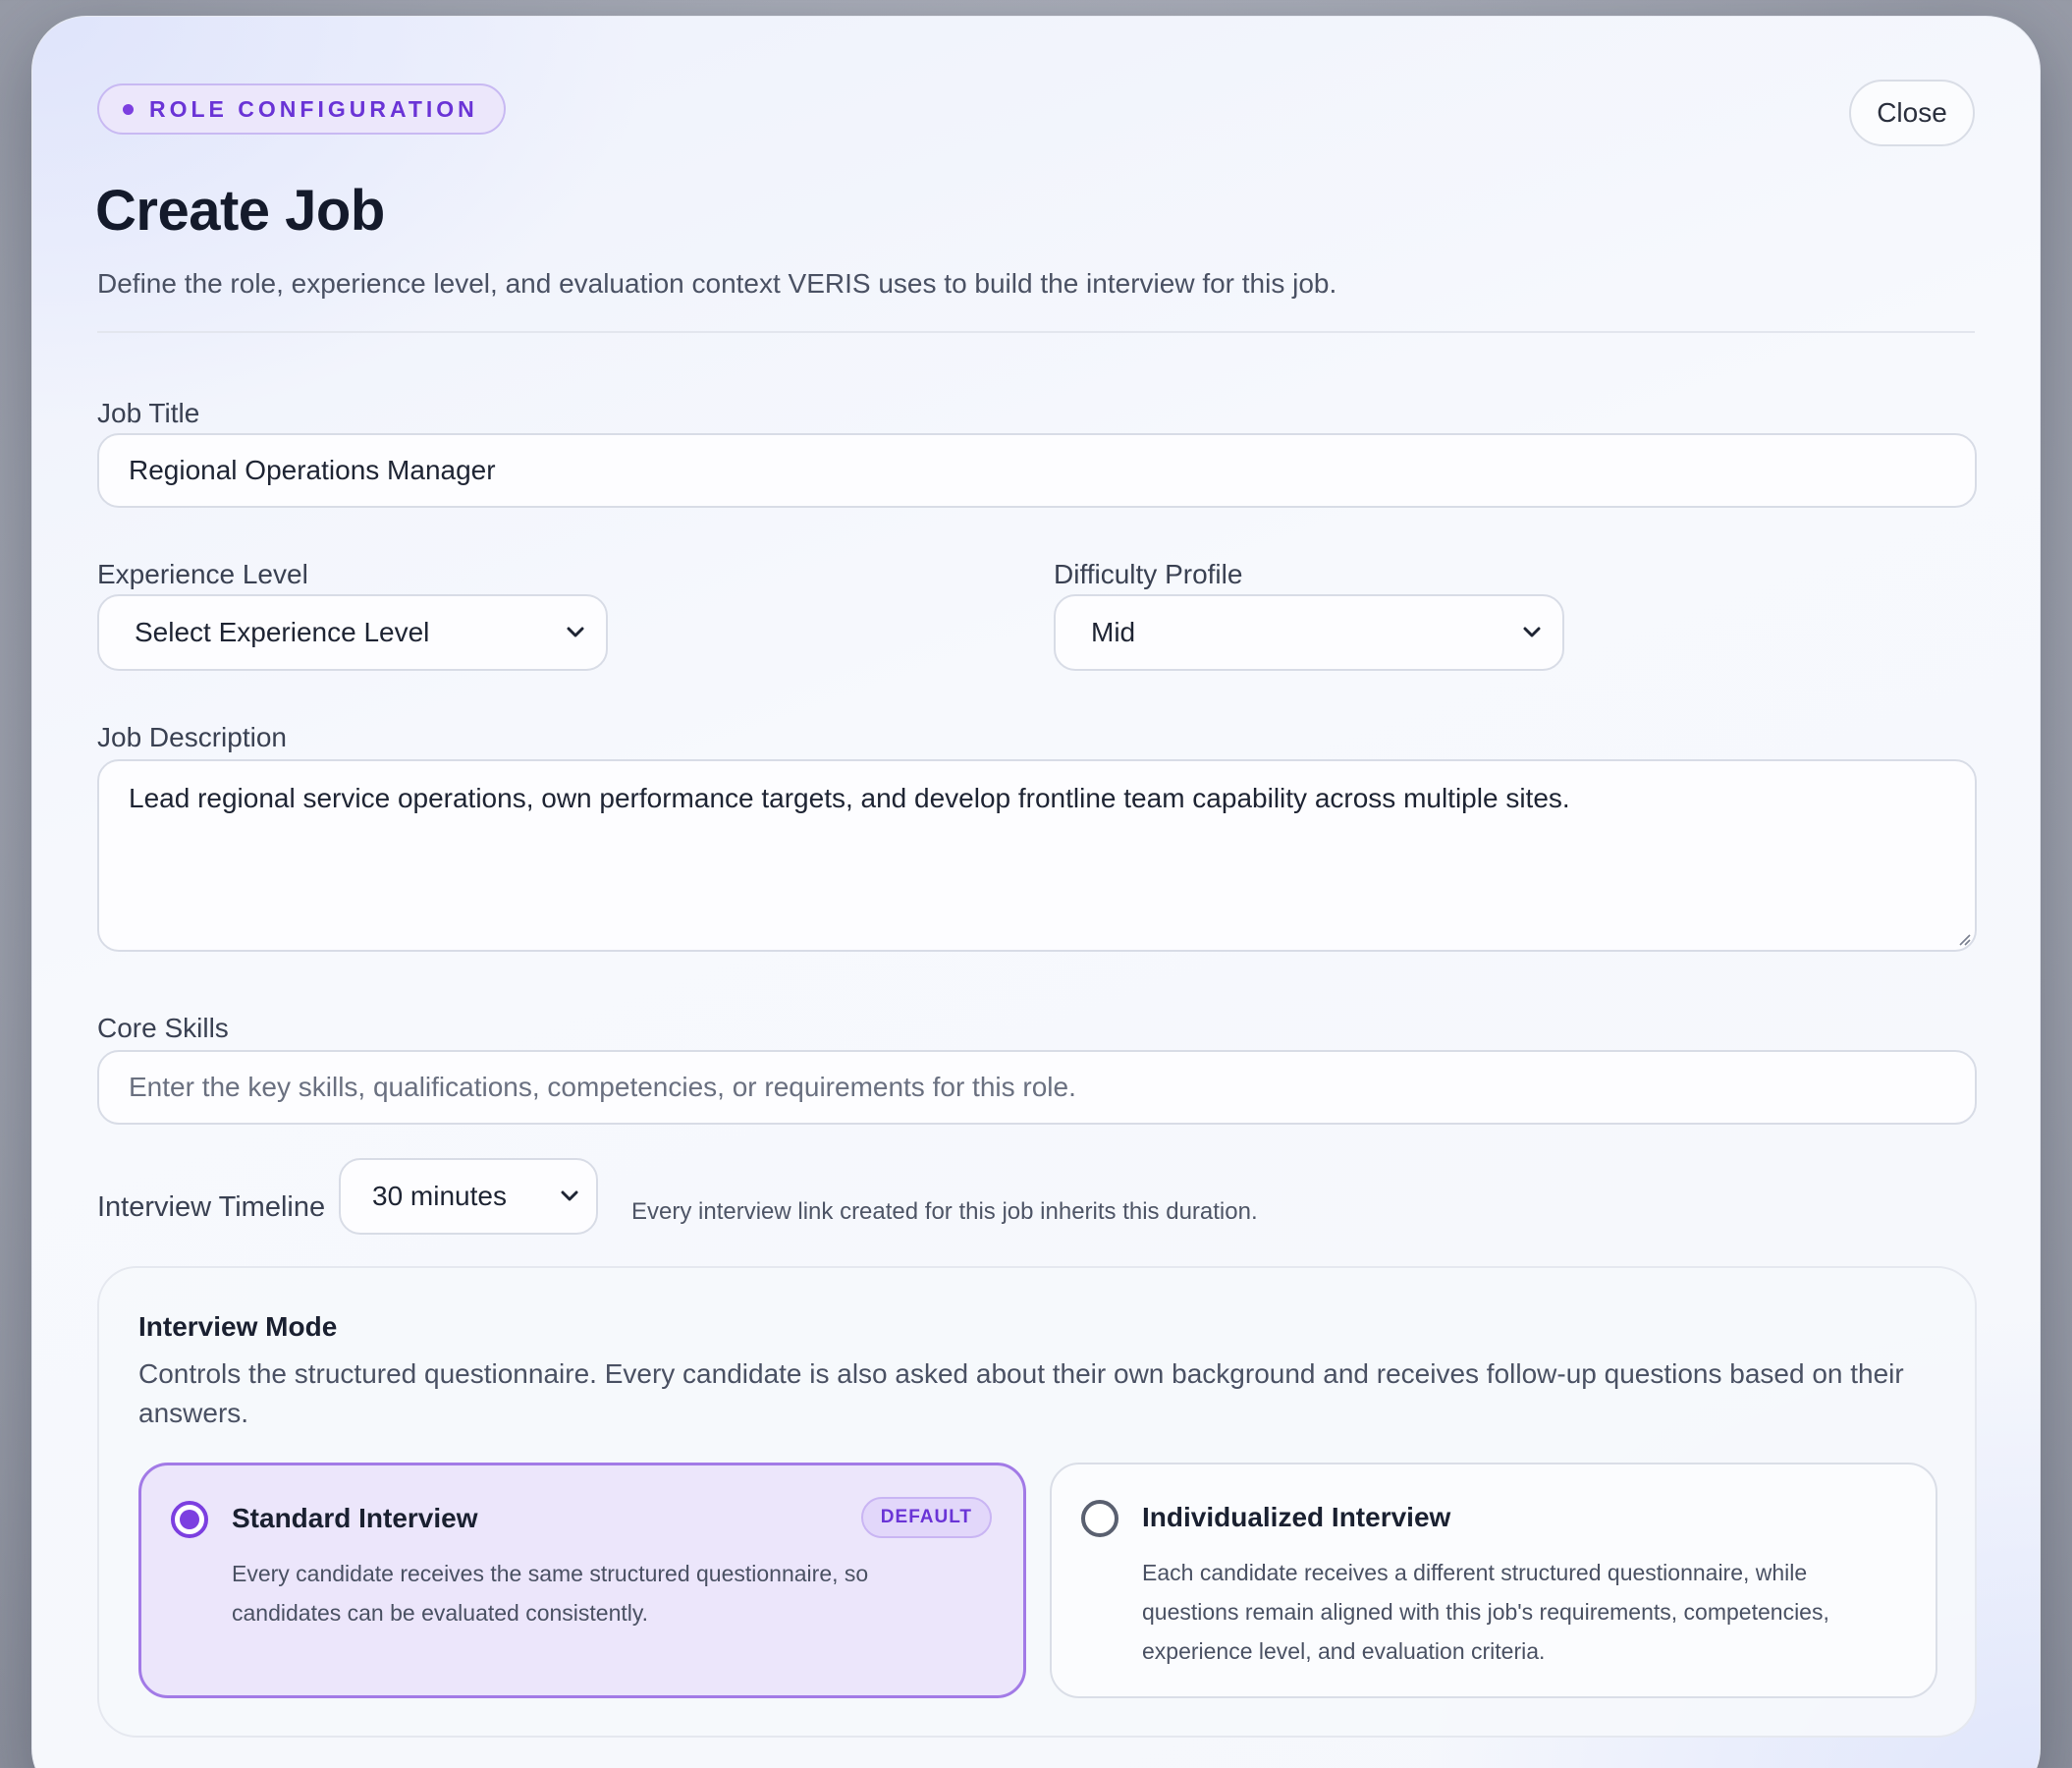  What do you see at coordinates (440, 1196) in the screenshot?
I see `interview-timeline-value: 30 minutes` at bounding box center [440, 1196].